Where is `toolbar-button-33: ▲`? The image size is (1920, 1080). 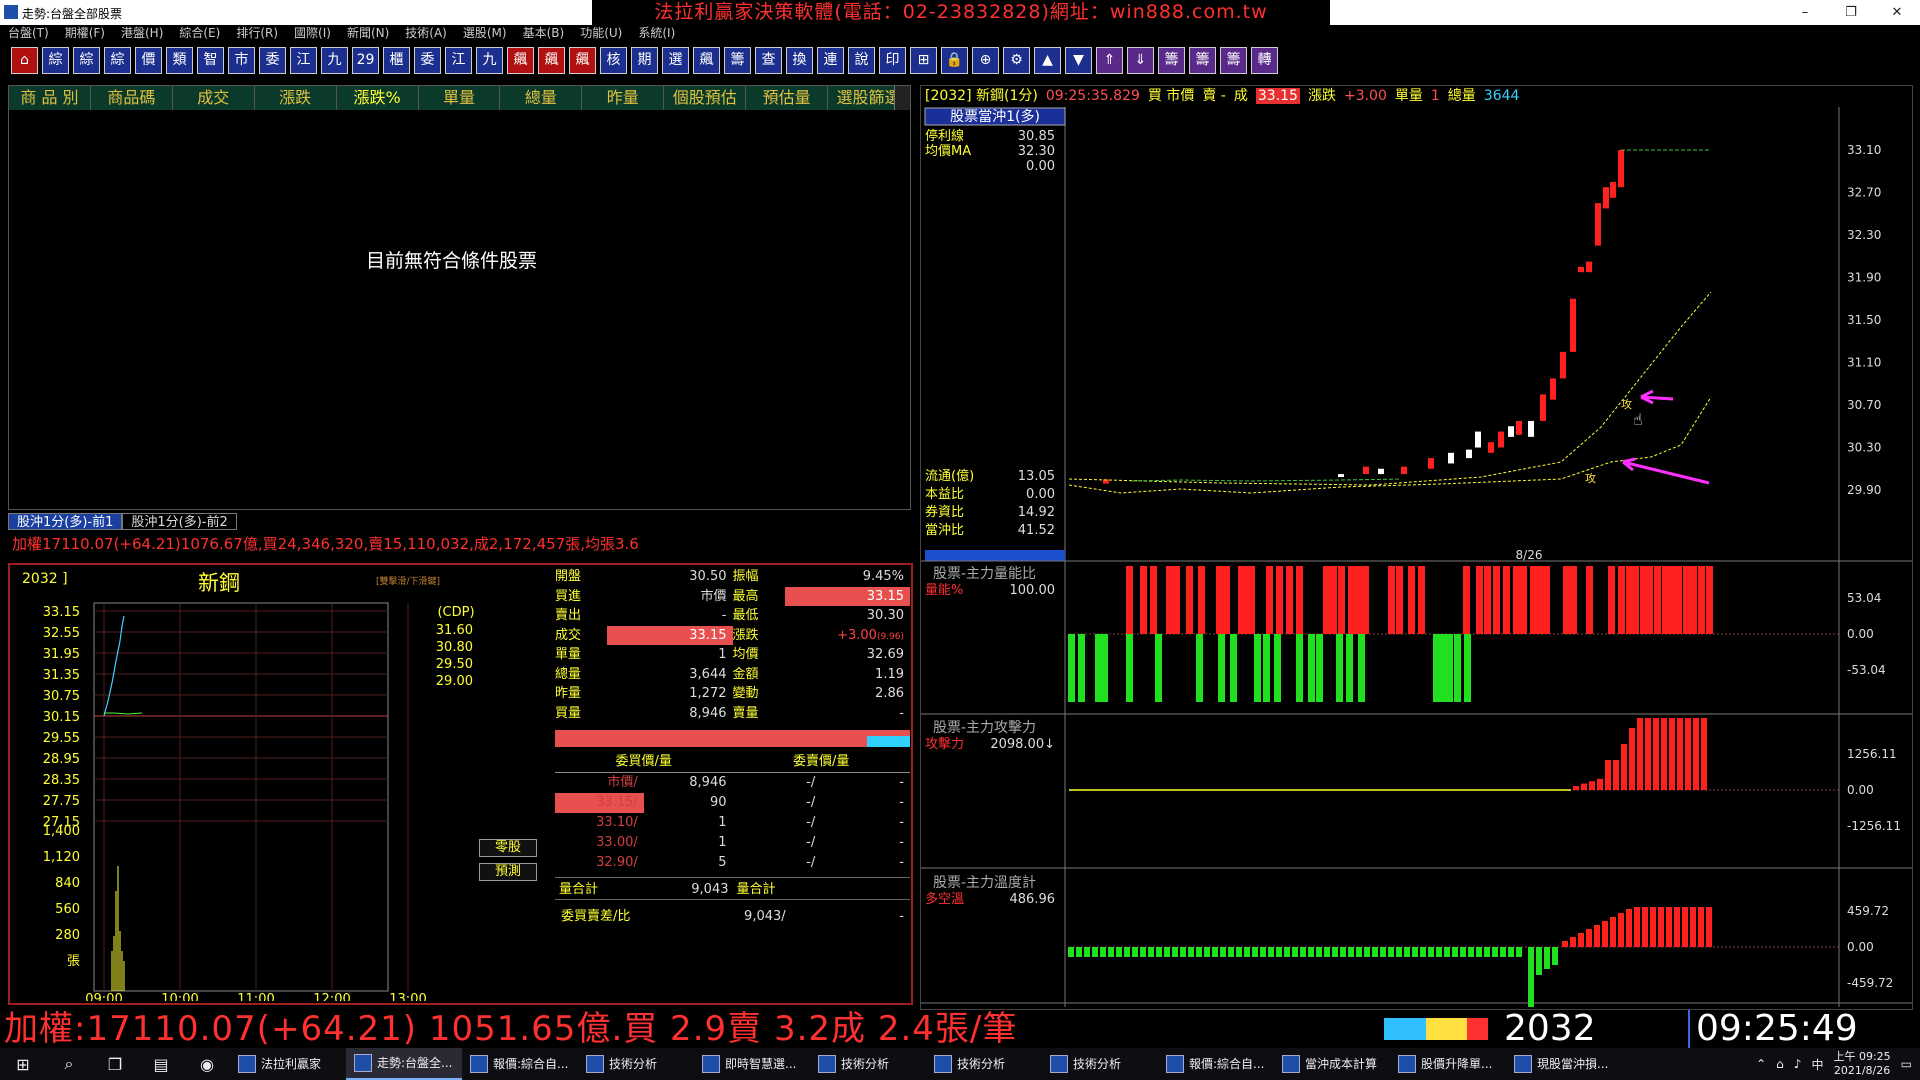 toolbar-button-33: ▲ is located at coordinates (1047, 60).